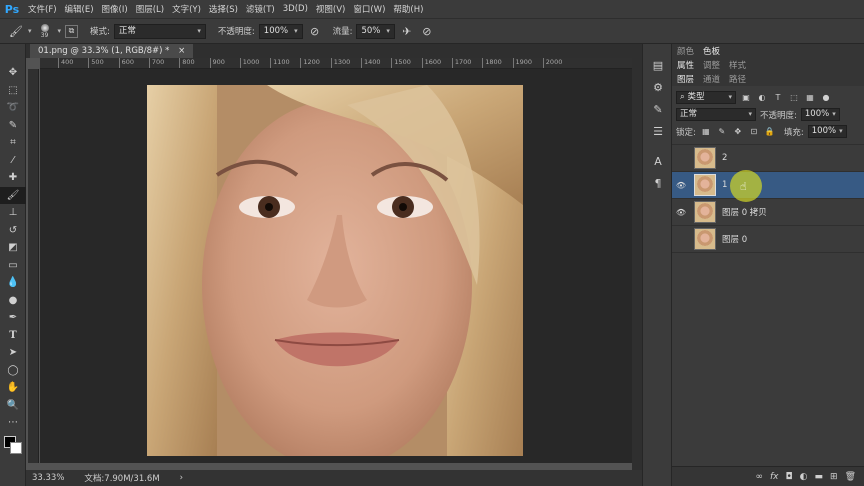  I want to click on lock-image-icon: ✎, so click(722, 132).